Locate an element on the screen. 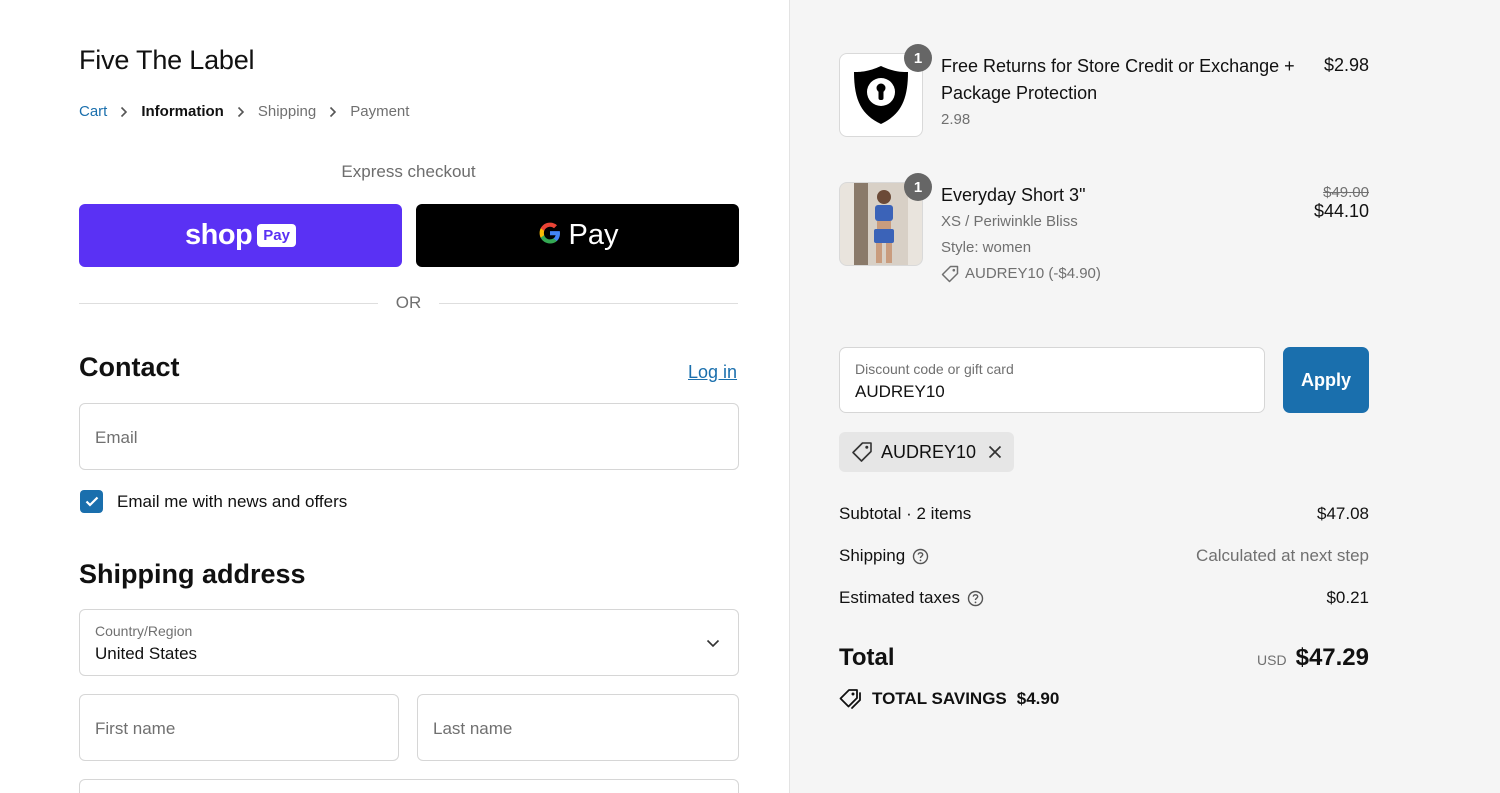  item-price-block: $49.00 $44.10 is located at coordinates (1341, 203).